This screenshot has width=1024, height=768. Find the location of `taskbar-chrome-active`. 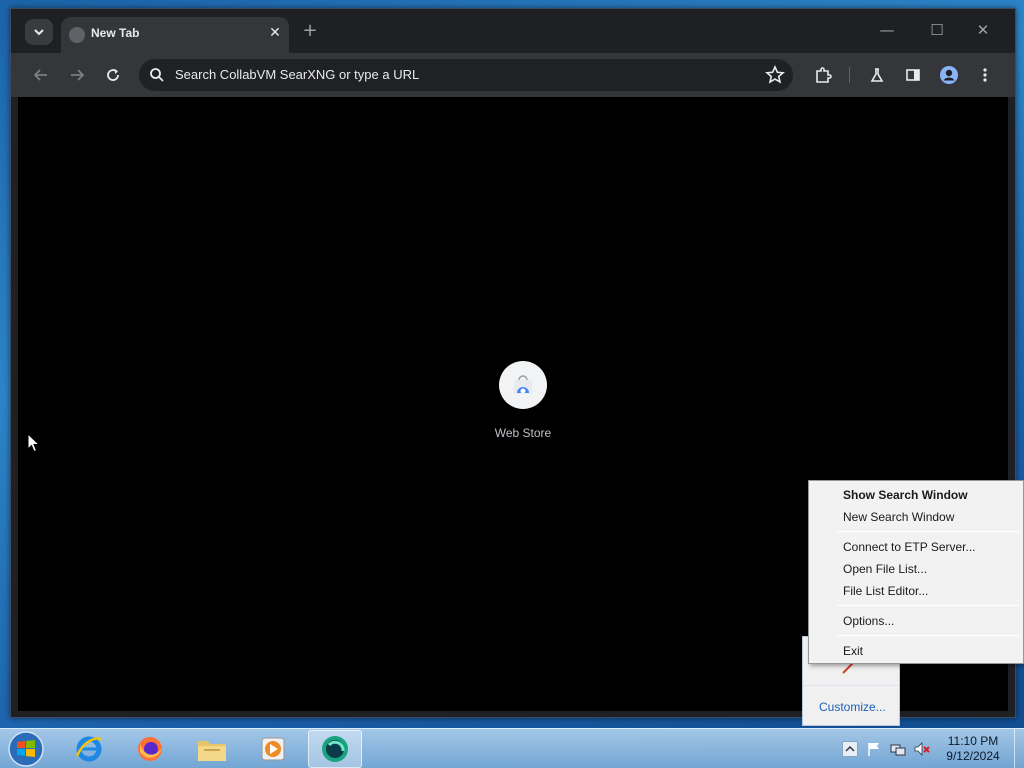

taskbar-chrome-active is located at coordinates (335, 749).